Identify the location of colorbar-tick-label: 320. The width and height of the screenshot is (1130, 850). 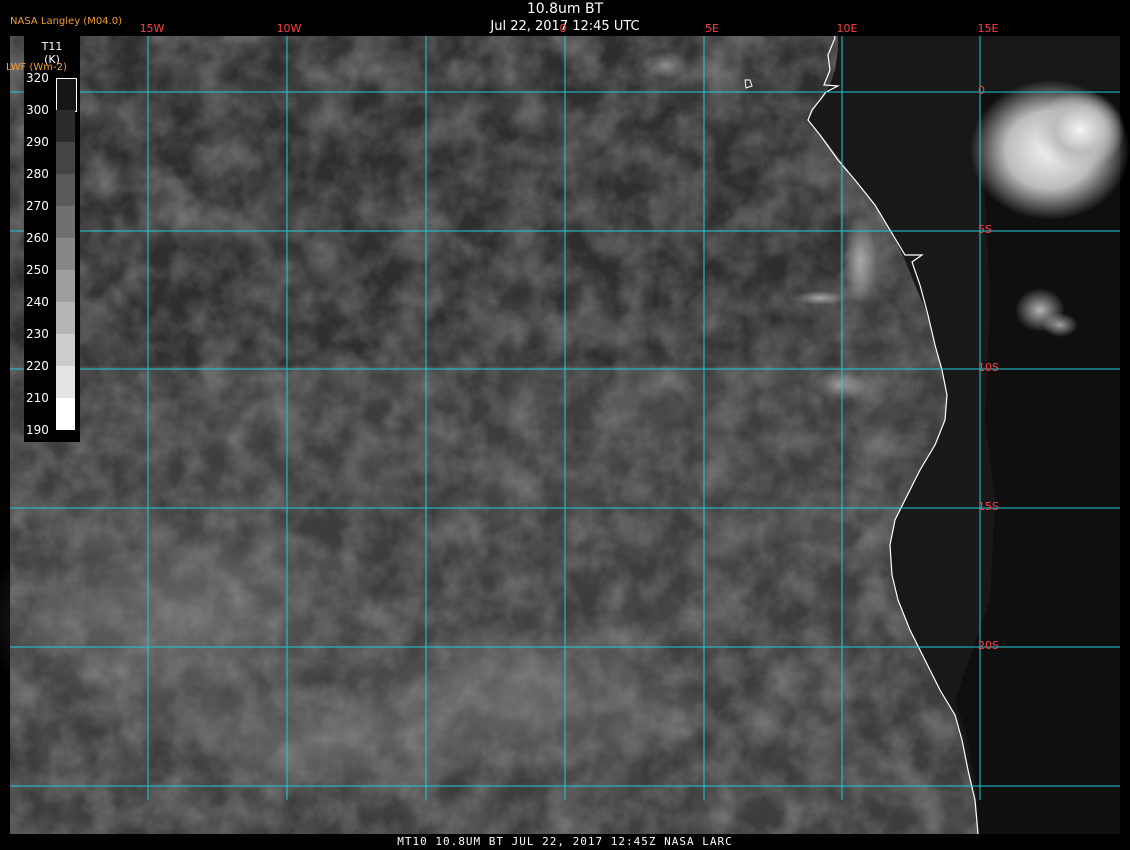
(37, 78).